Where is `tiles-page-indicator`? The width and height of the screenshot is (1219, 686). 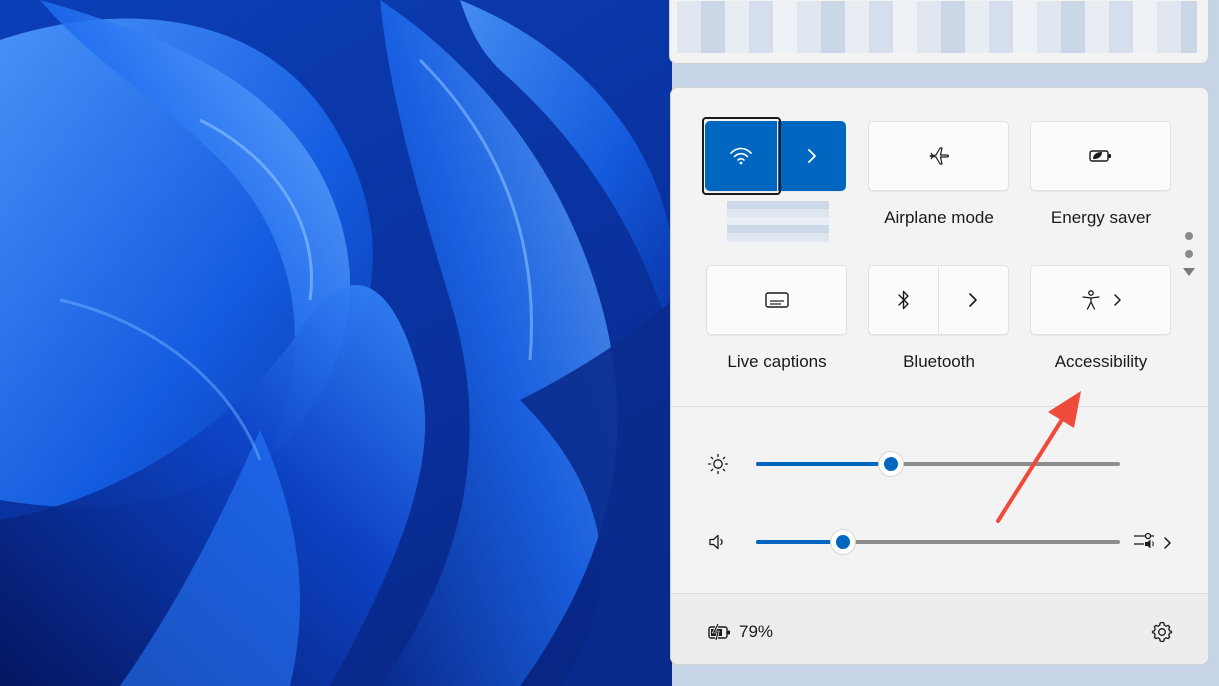
tiles-page-indicator is located at coordinates (1189, 262).